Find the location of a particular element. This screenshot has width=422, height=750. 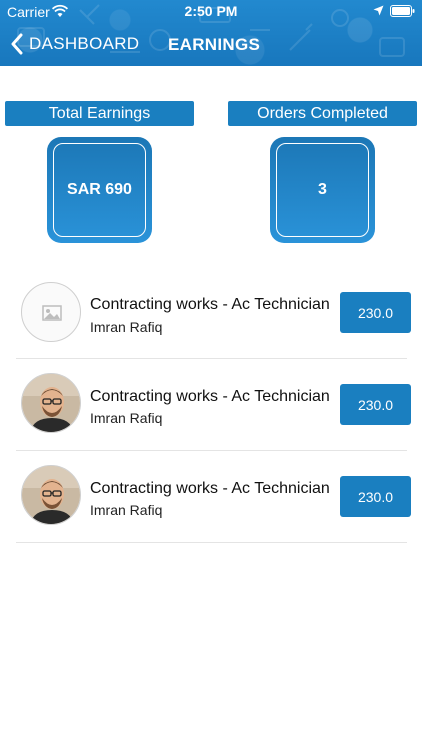

placeholder-image-icon is located at coordinates (51, 312).